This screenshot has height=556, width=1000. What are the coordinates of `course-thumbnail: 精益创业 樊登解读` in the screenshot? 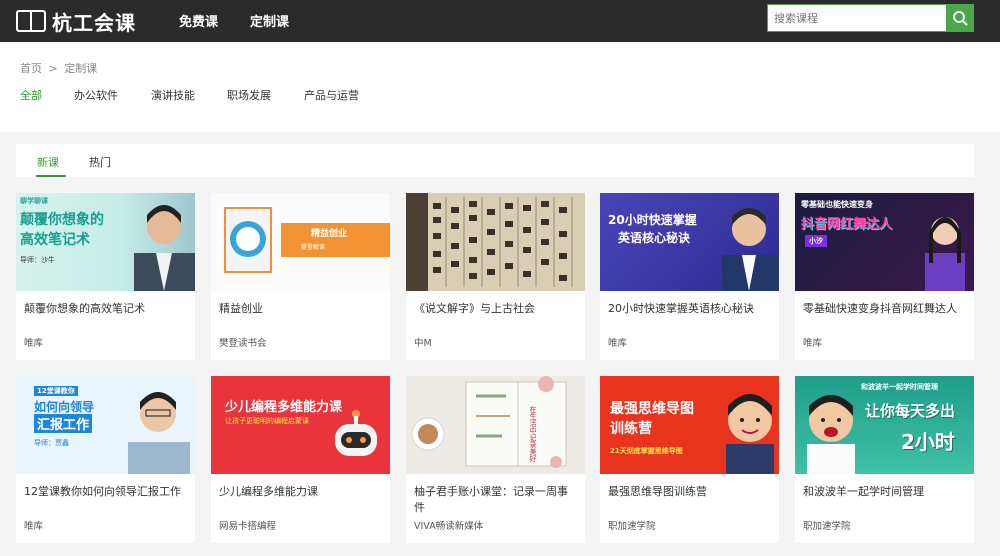 It's located at (300, 242).